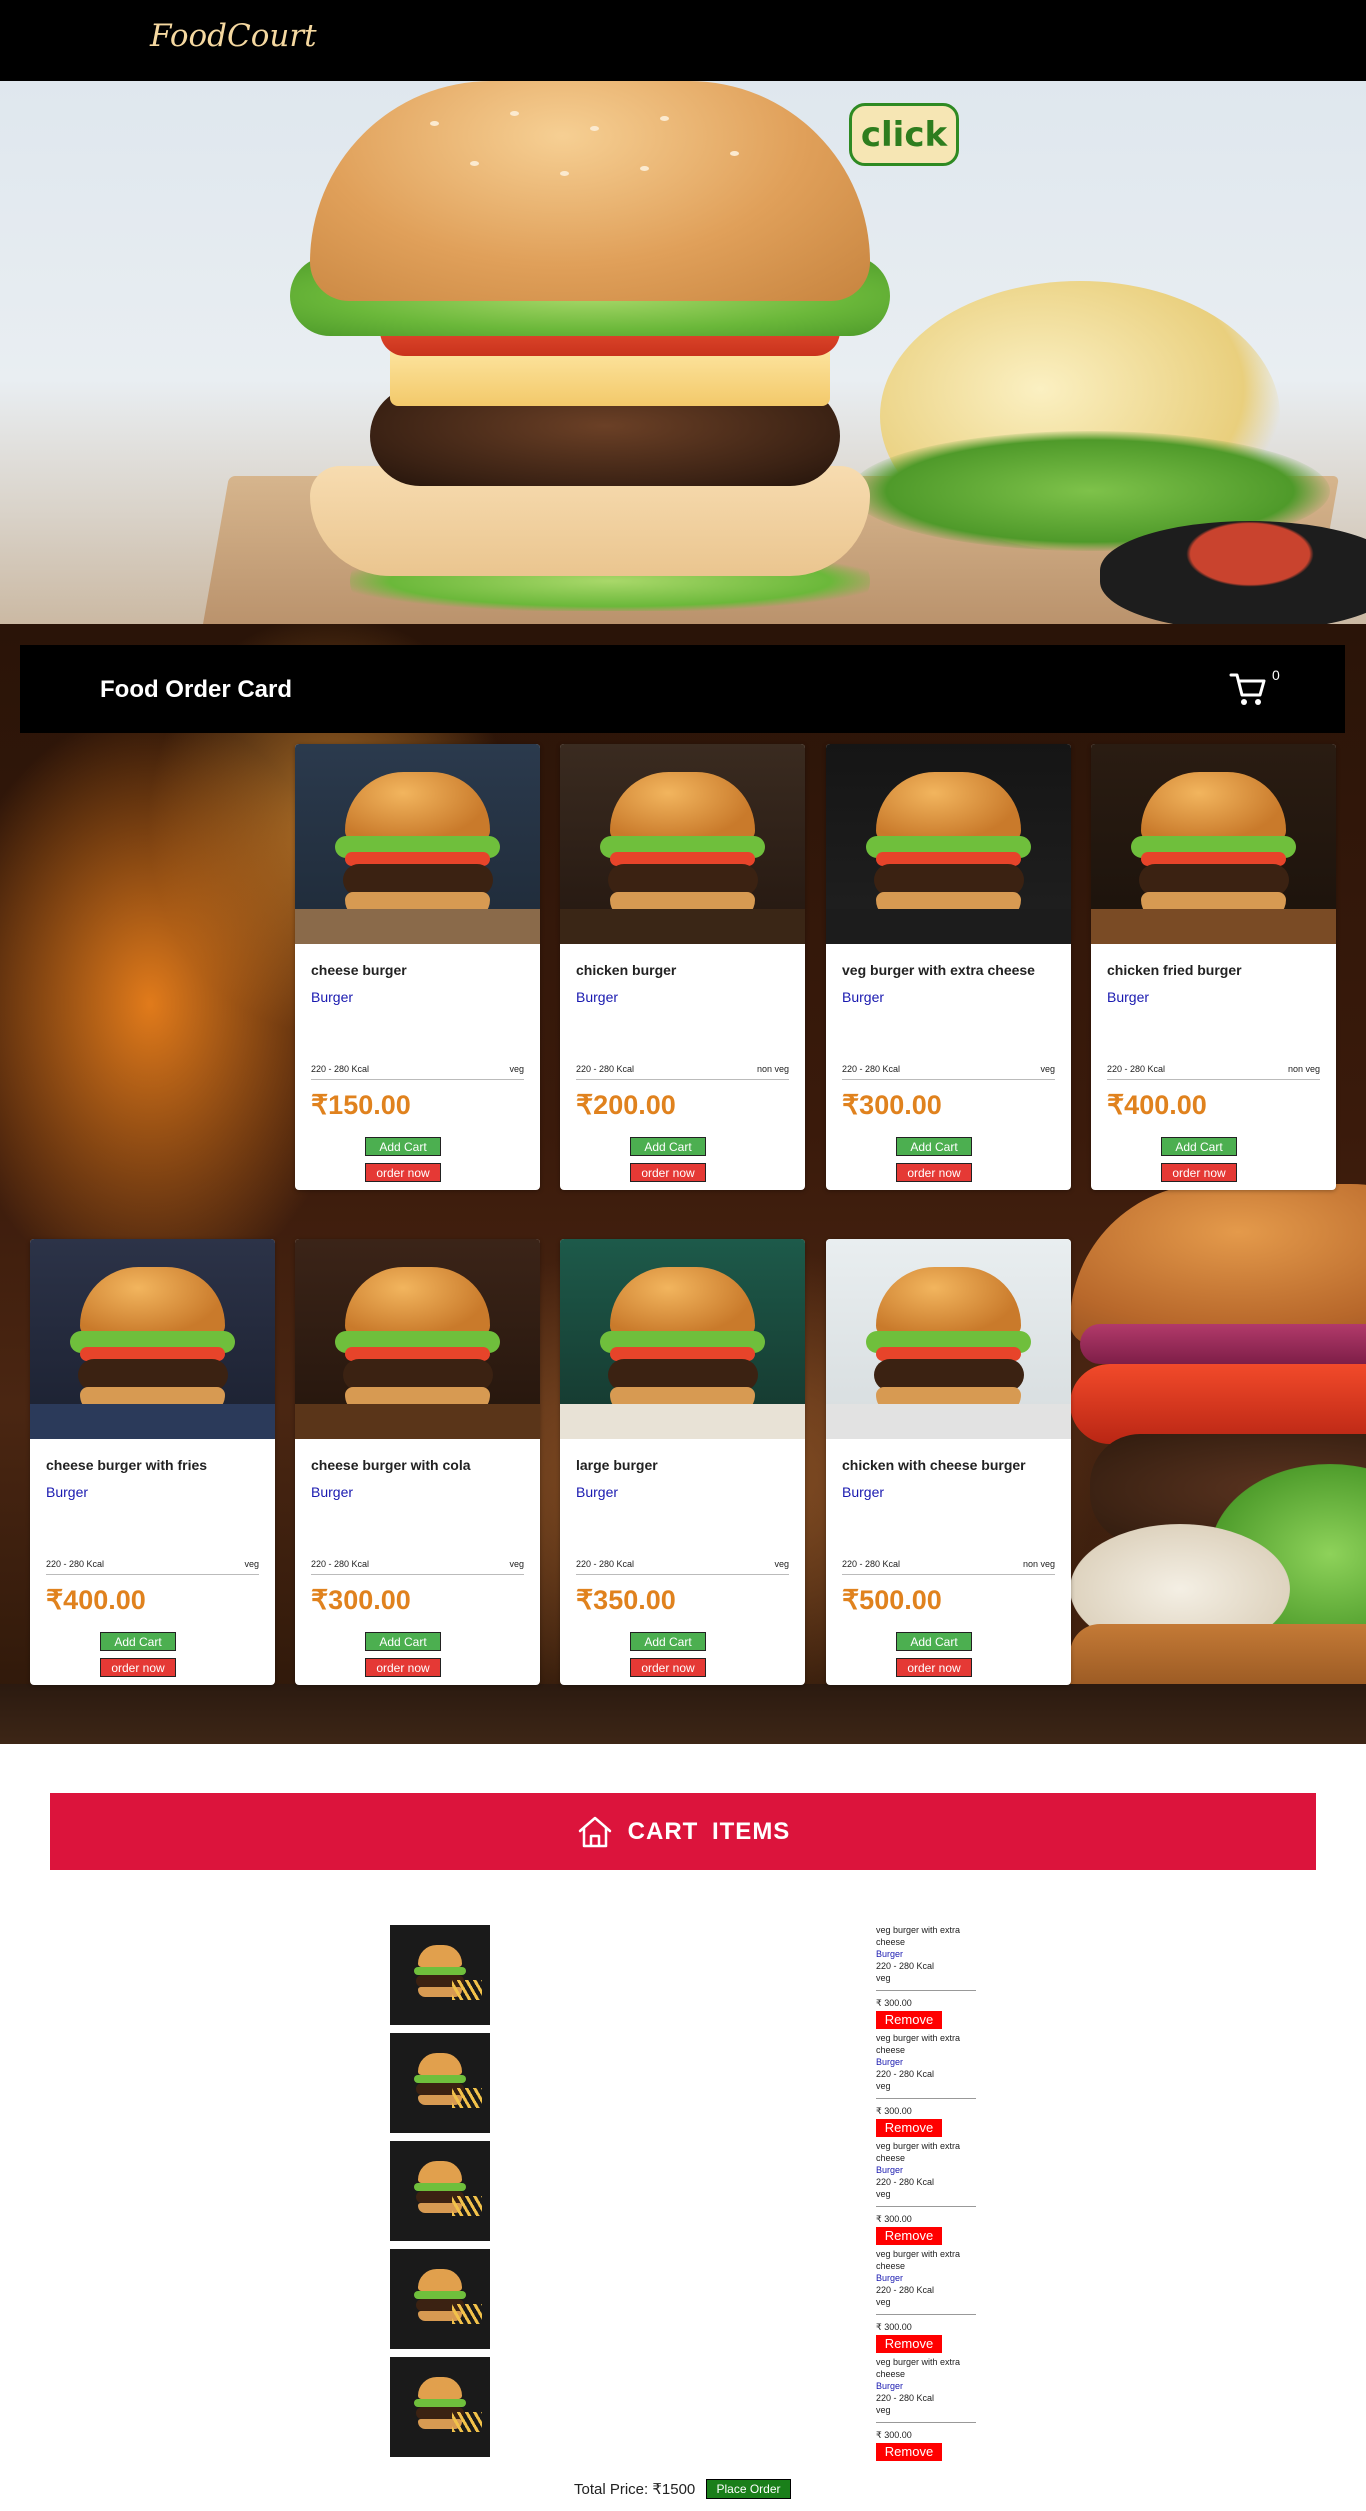 This screenshot has height=2511, width=1366. Describe the element at coordinates (683, 40) in the screenshot. I see `top-navbar: FoodCourt` at that location.